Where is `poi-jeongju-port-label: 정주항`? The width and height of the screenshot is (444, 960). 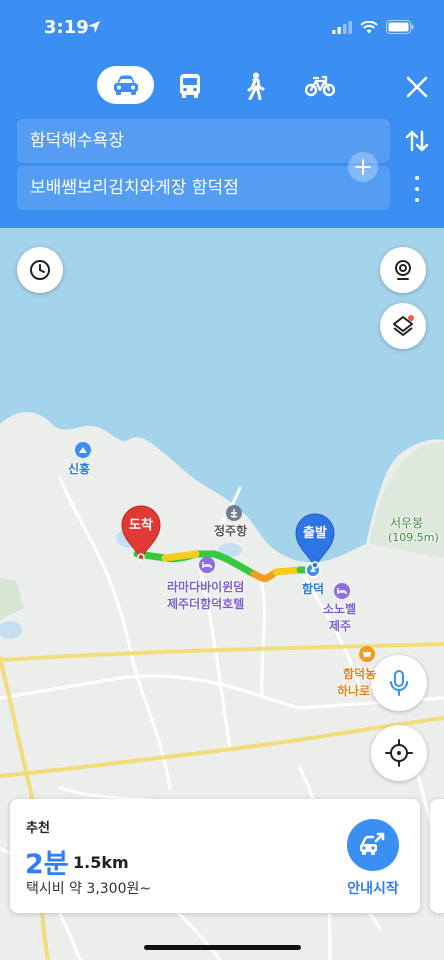 poi-jeongju-port-label: 정주항 is located at coordinates (230, 530).